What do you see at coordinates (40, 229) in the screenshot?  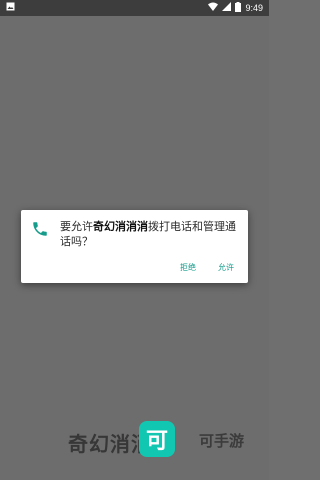 I see `phone-icon` at bounding box center [40, 229].